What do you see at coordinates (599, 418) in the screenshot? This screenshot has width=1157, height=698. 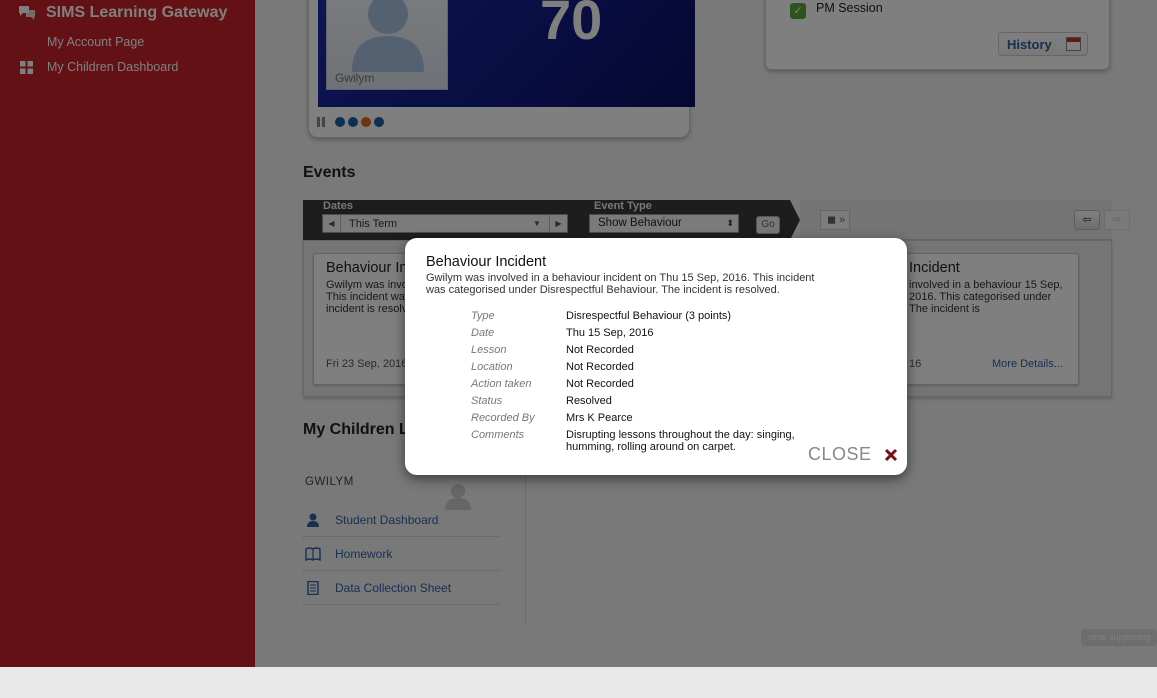 I see `detail-value: Mrs K Pearce` at bounding box center [599, 418].